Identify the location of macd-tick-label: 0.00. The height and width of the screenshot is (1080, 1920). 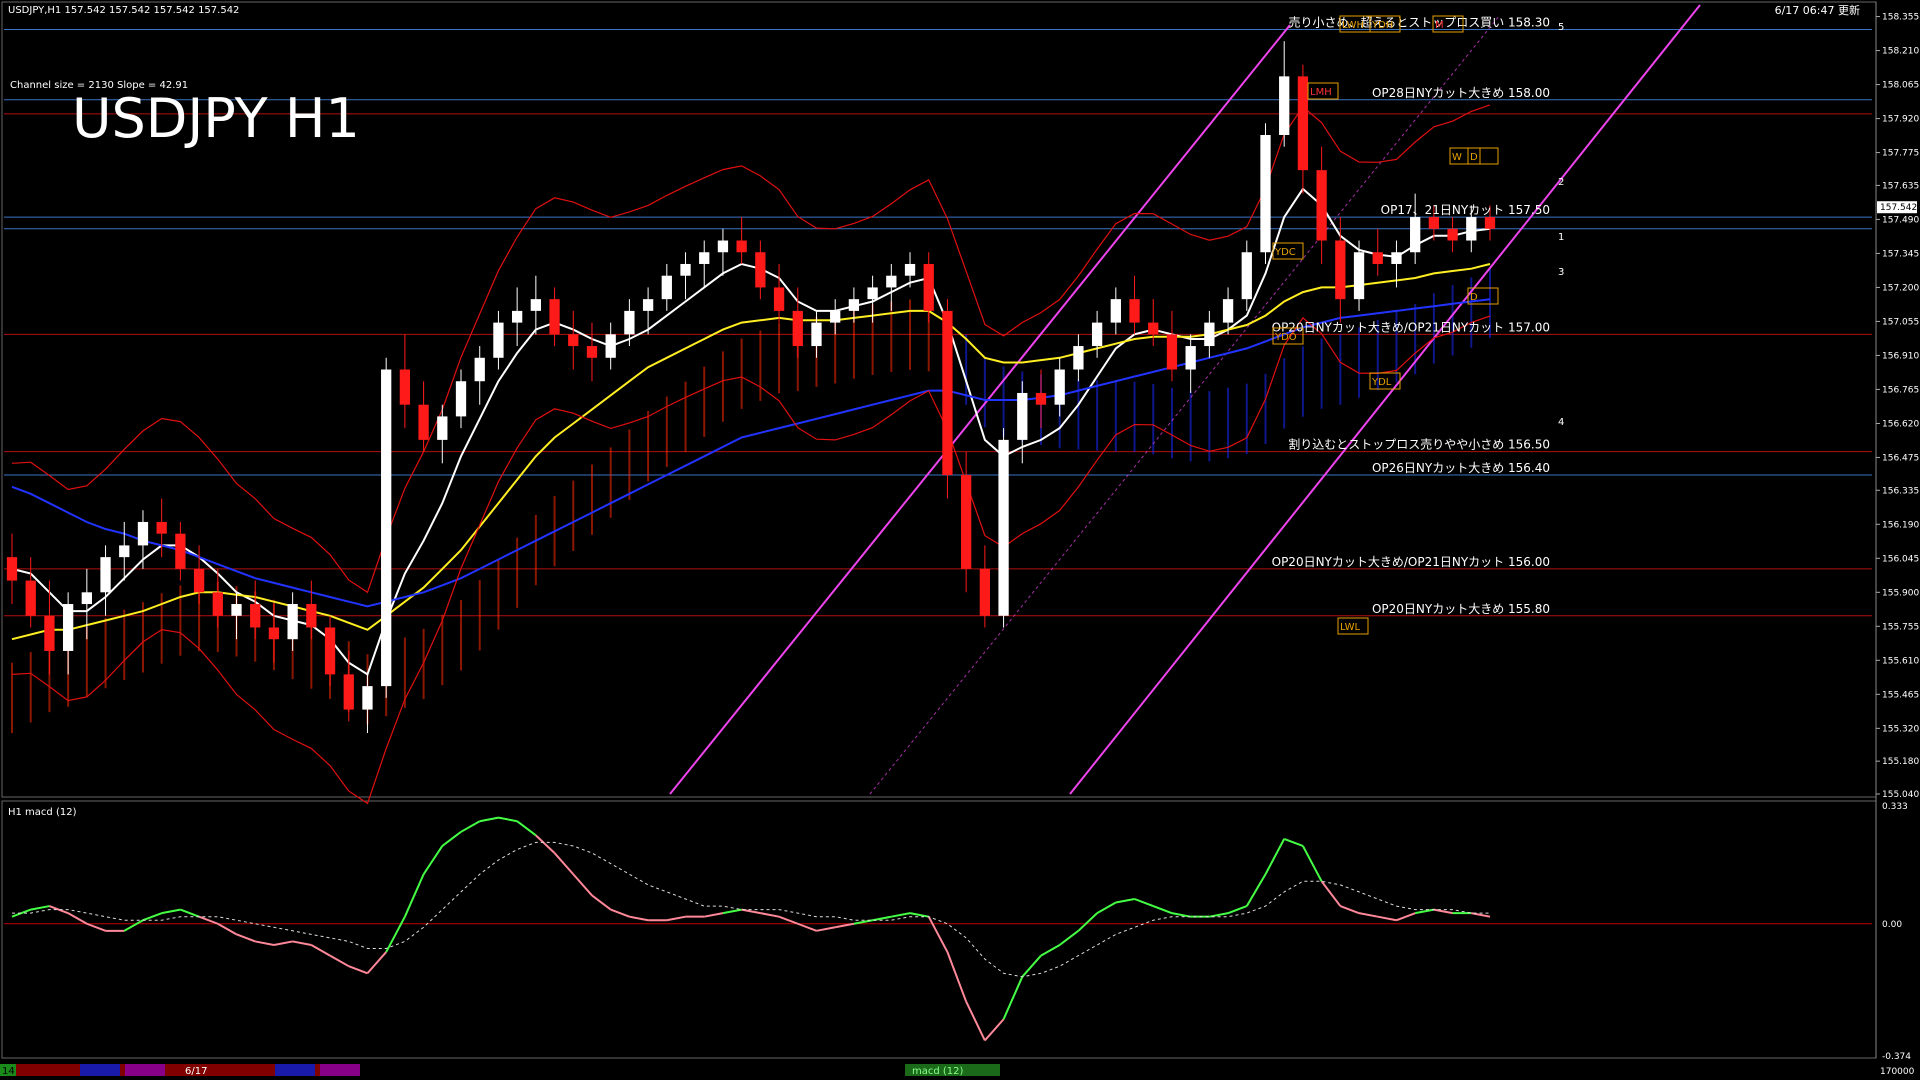
(1892, 925).